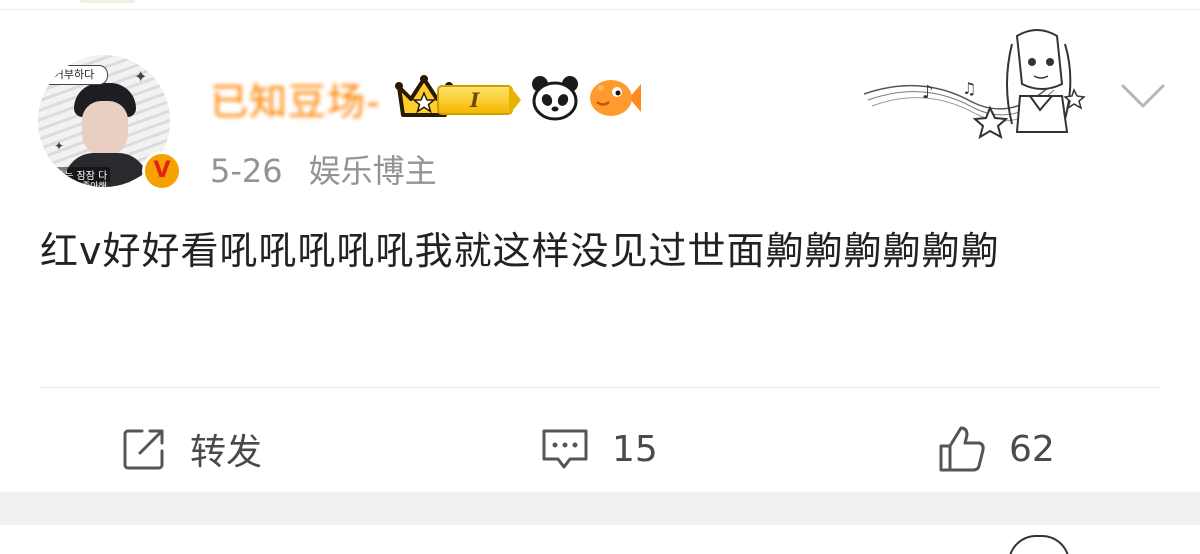 Image resolution: width=1200 pixels, height=554 pixels. I want to click on post-content: 红v好好看吼吼吼吼吼我就这样没见过世面齁齁齁齁齁齁, so click(600, 251).